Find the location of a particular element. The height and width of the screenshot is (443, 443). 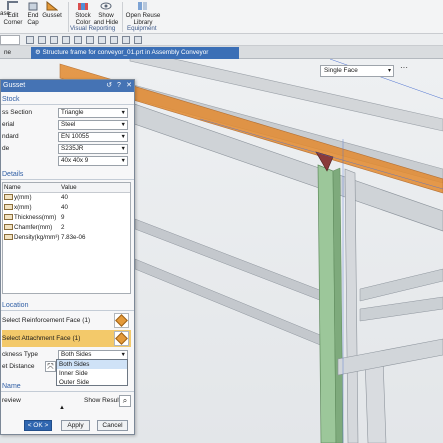

details-section-label: Details is located at coordinates (13, 174).